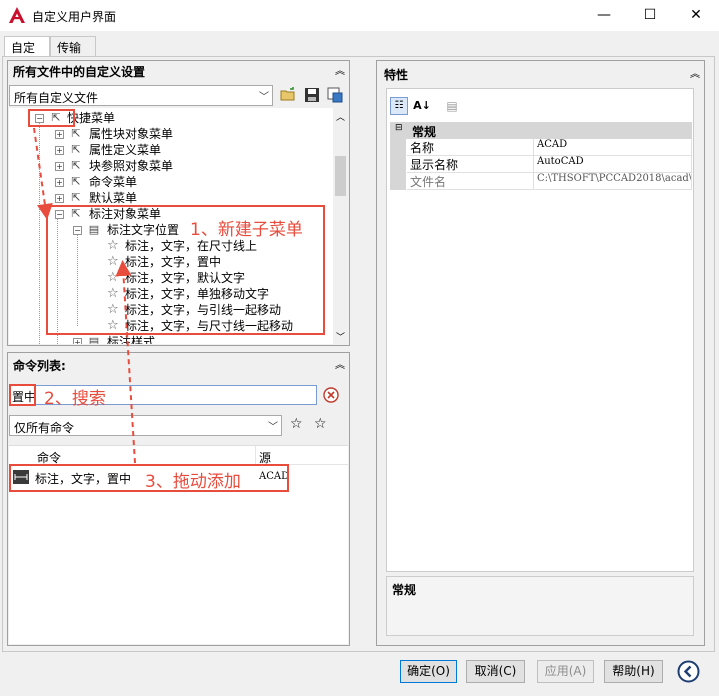  Describe the element at coordinates (39, 365) in the screenshot. I see `command-list-header: 命令列表:` at that location.